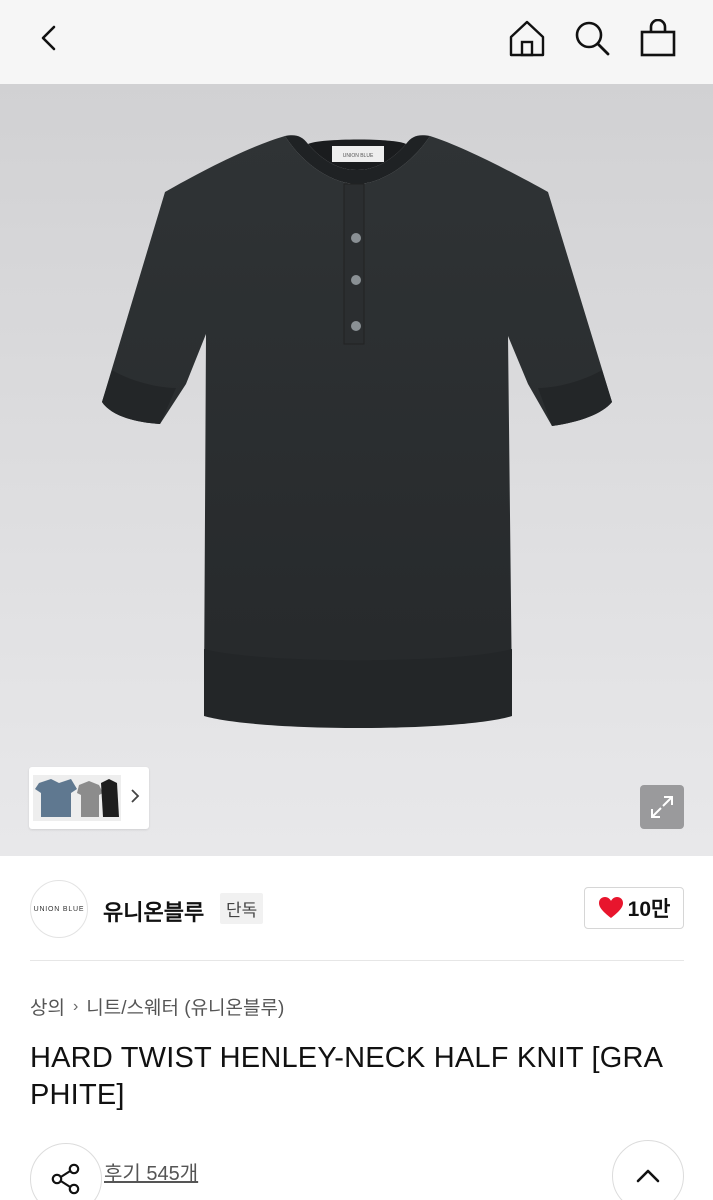 Image resolution: width=713 pixels, height=1200 pixels. Describe the element at coordinates (185, 1006) in the screenshot. I see `breadcrumb-subcategory: 니트/스웨터 (유니온블루)` at that location.